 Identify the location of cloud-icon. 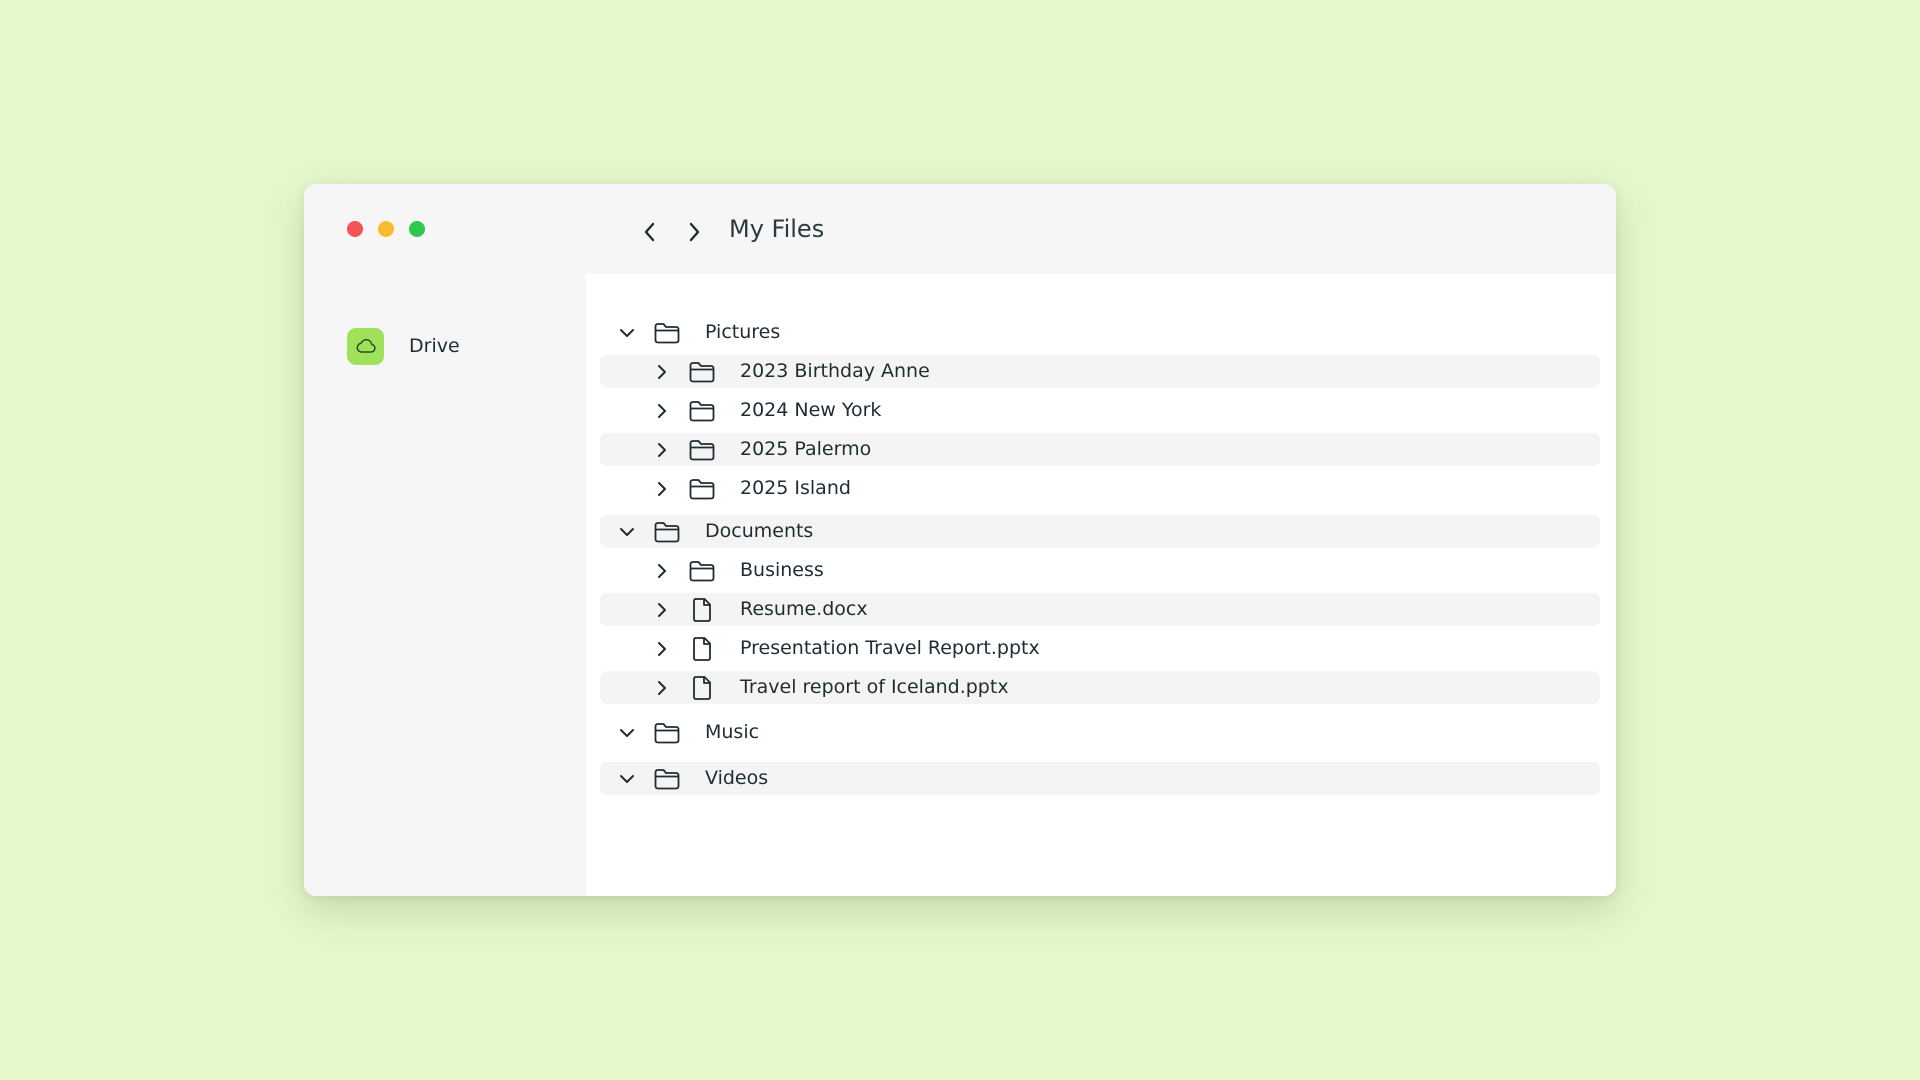
(365, 346).